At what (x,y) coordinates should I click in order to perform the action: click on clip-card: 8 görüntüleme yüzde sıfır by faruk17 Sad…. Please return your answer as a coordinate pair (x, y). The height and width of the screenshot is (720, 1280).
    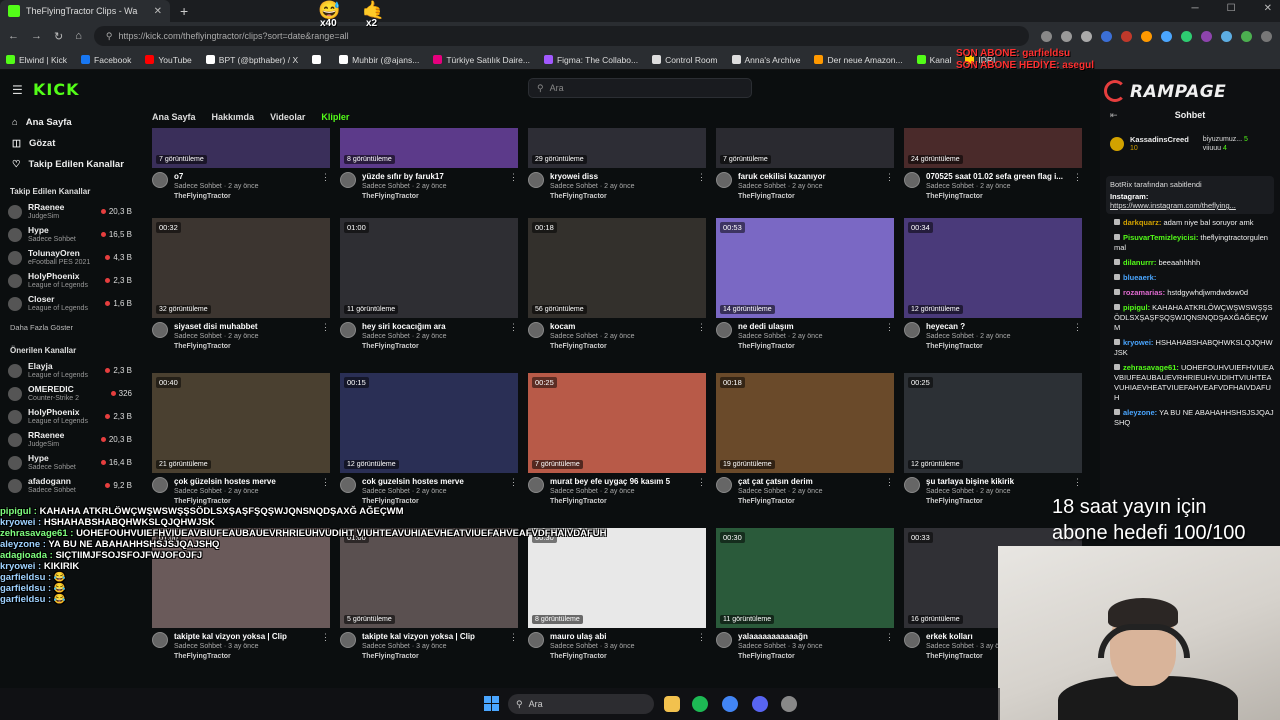
    Looking at the image, I should click on (429, 165).